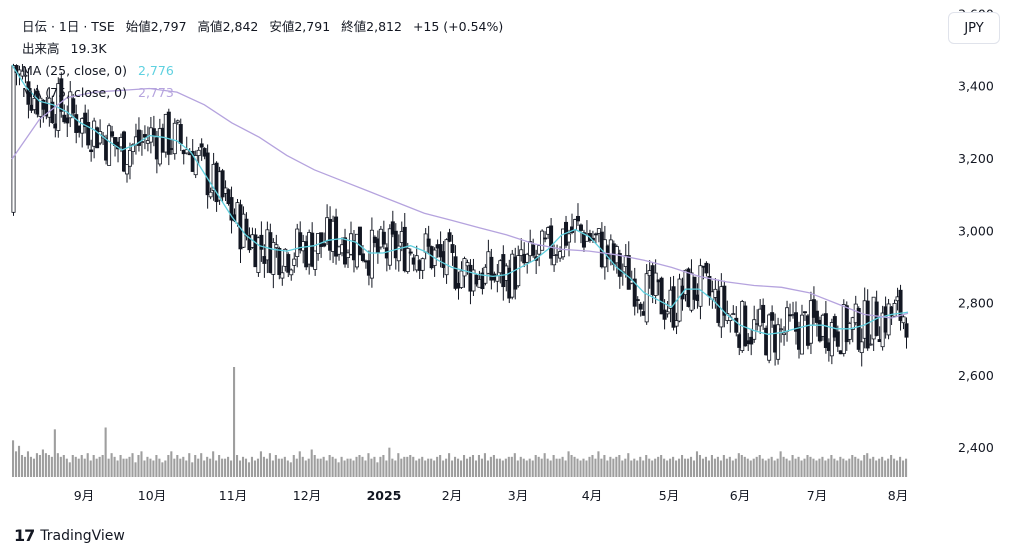 The width and height of the screenshot is (1024, 558). What do you see at coordinates (240, 26) in the screenshot?
I see `high-value: 2,842` at bounding box center [240, 26].